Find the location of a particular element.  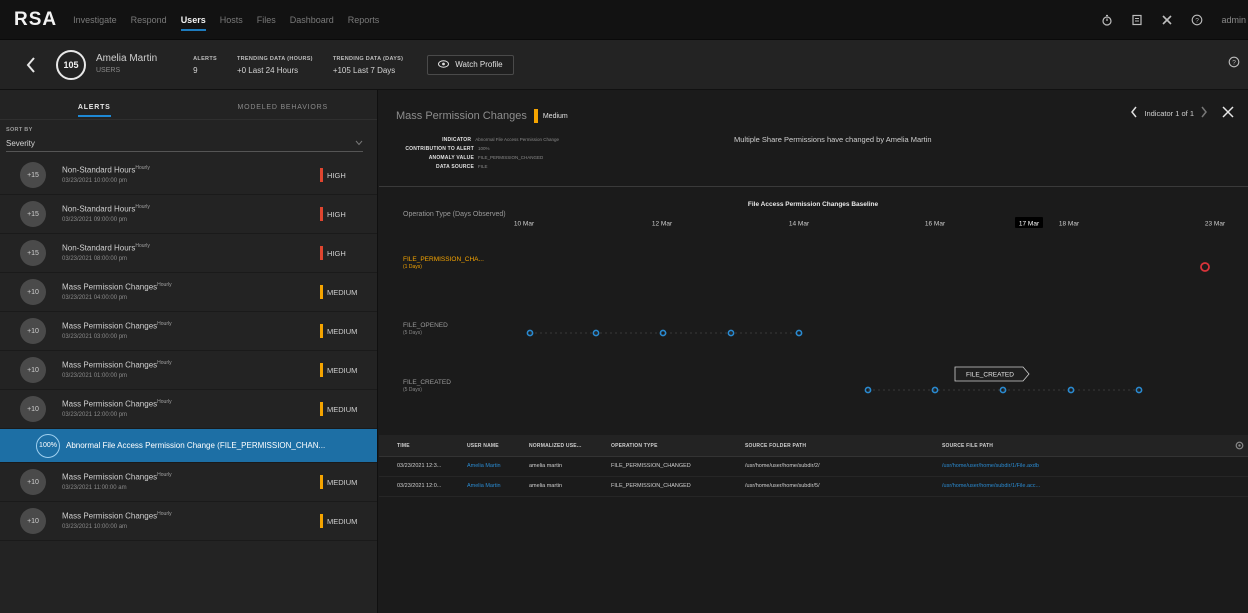

nav-dashboard: Dashboard is located at coordinates (312, 20).